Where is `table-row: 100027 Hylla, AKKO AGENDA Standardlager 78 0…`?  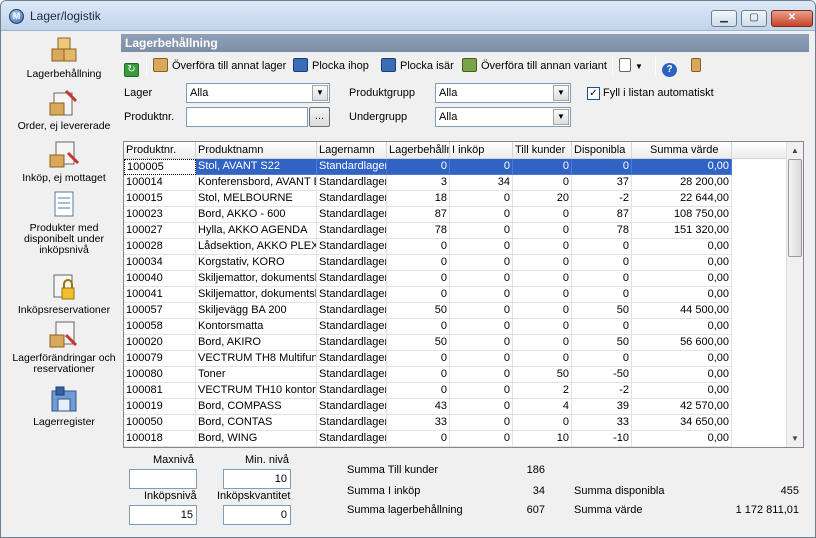
table-row: 100027 Hylla, AKKO AGENDA Standardlager 78 0… is located at coordinates (455, 231).